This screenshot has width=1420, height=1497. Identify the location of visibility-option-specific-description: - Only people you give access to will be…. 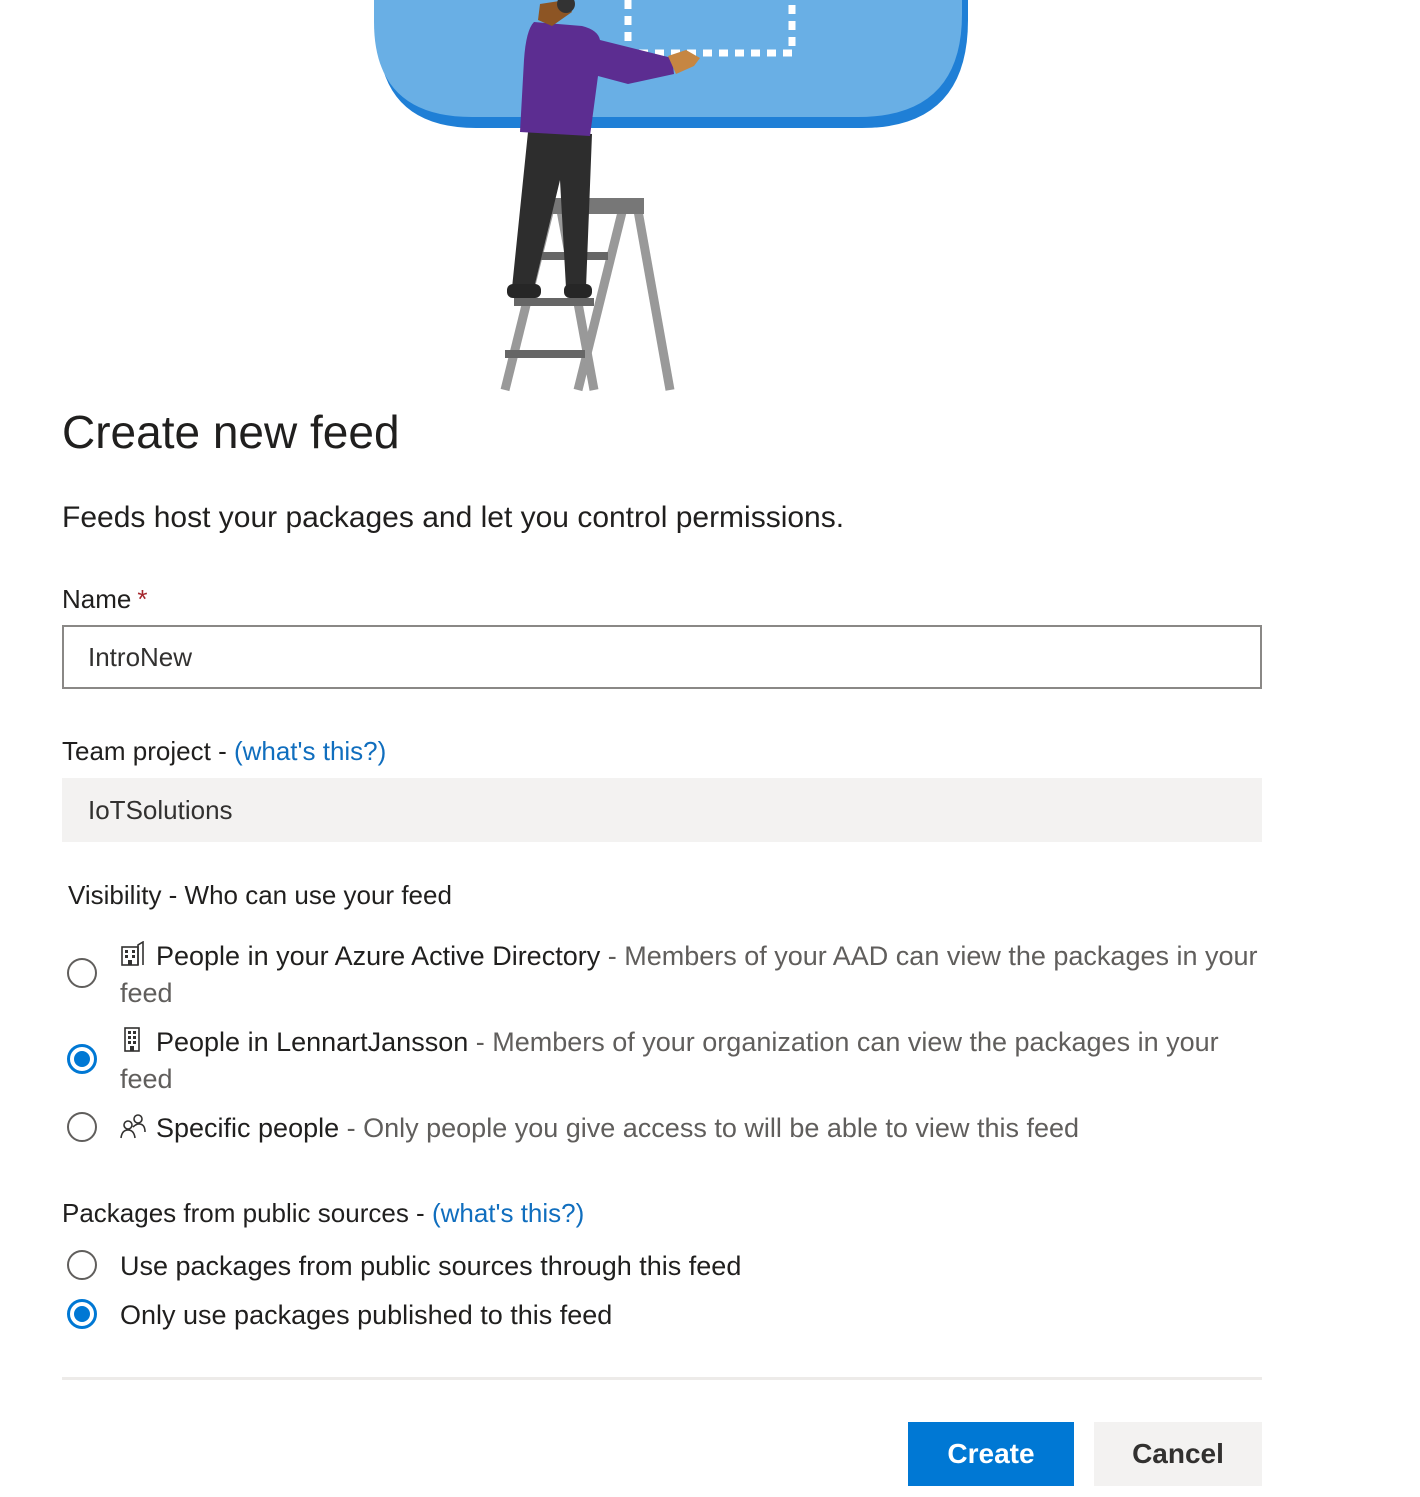
(709, 1128).